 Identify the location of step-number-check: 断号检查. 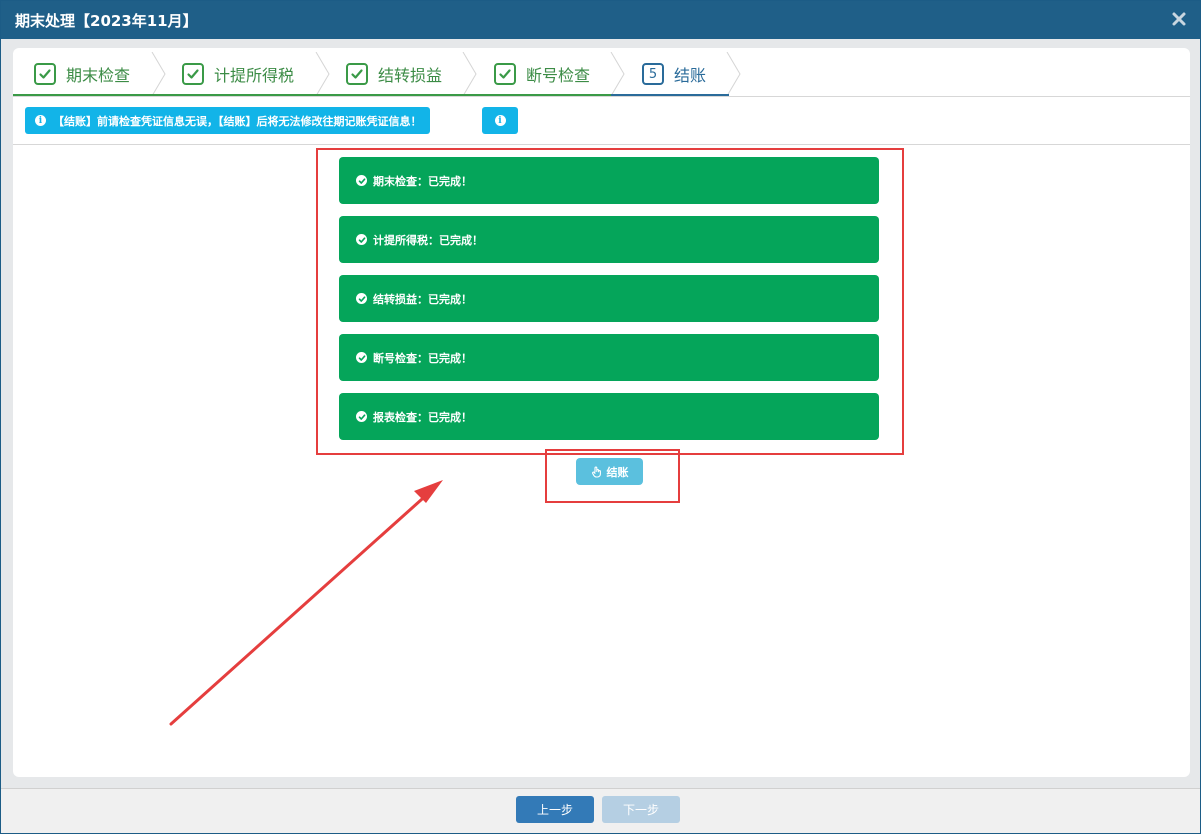
(542, 74).